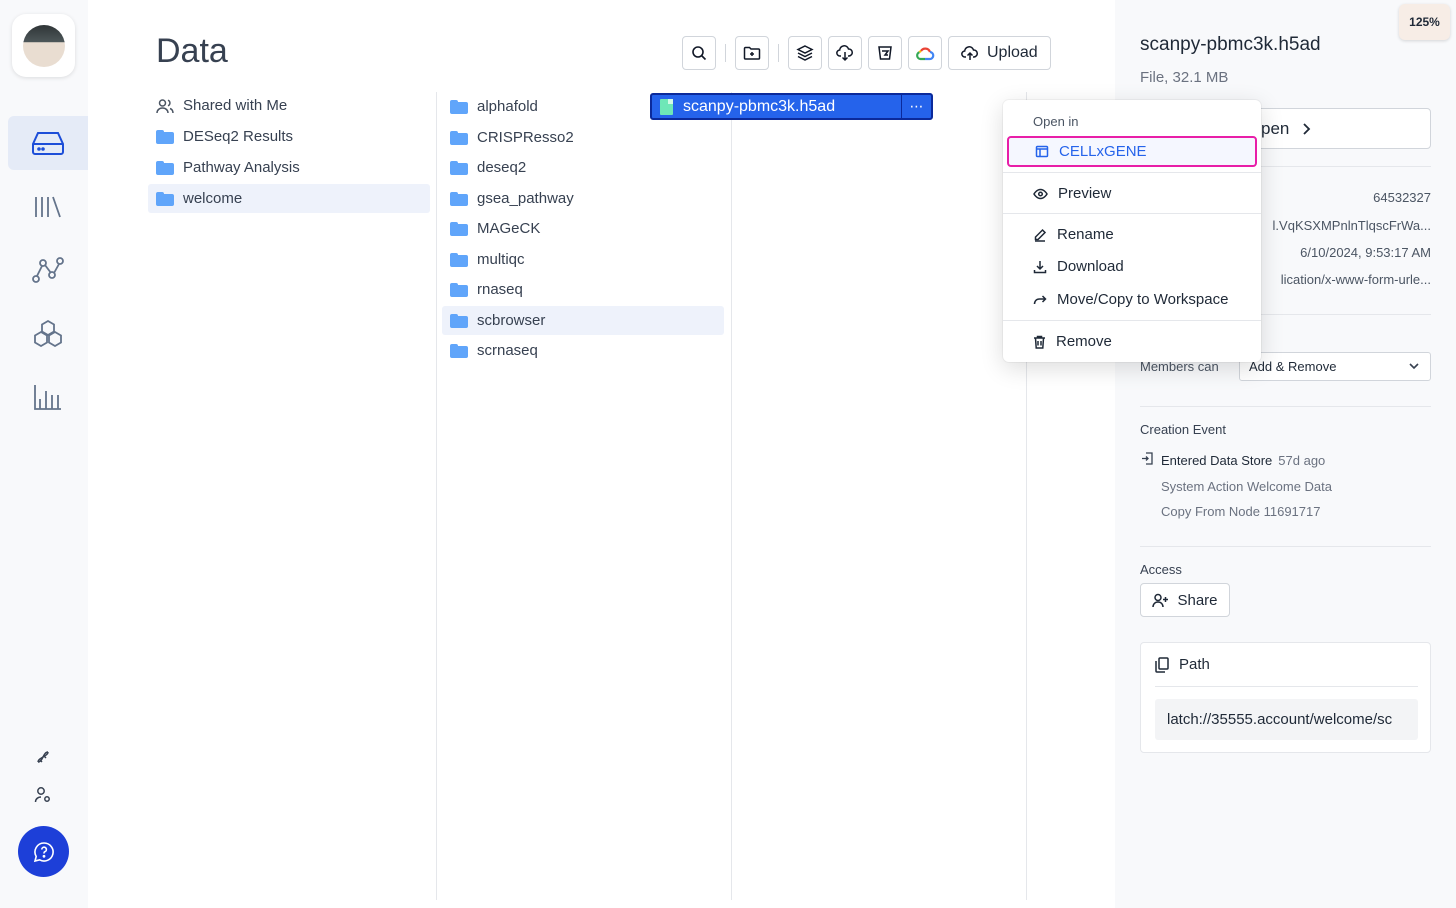  I want to click on path-value-field: latch://35555.account/welcome/sc, so click(1286, 719).